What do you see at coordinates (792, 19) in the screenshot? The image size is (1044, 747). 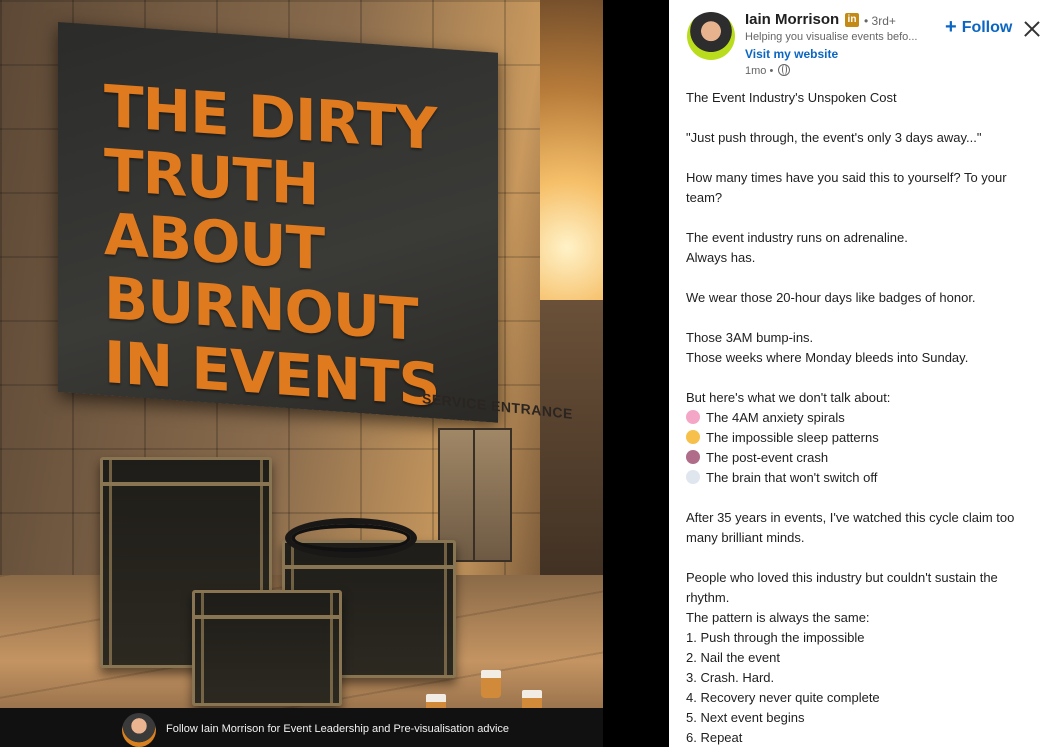 I see `author-name: Iain Morrison` at bounding box center [792, 19].